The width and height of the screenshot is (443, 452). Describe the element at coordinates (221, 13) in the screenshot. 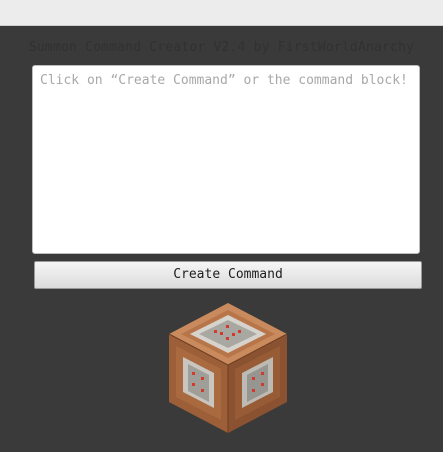

I see `top-bar` at that location.